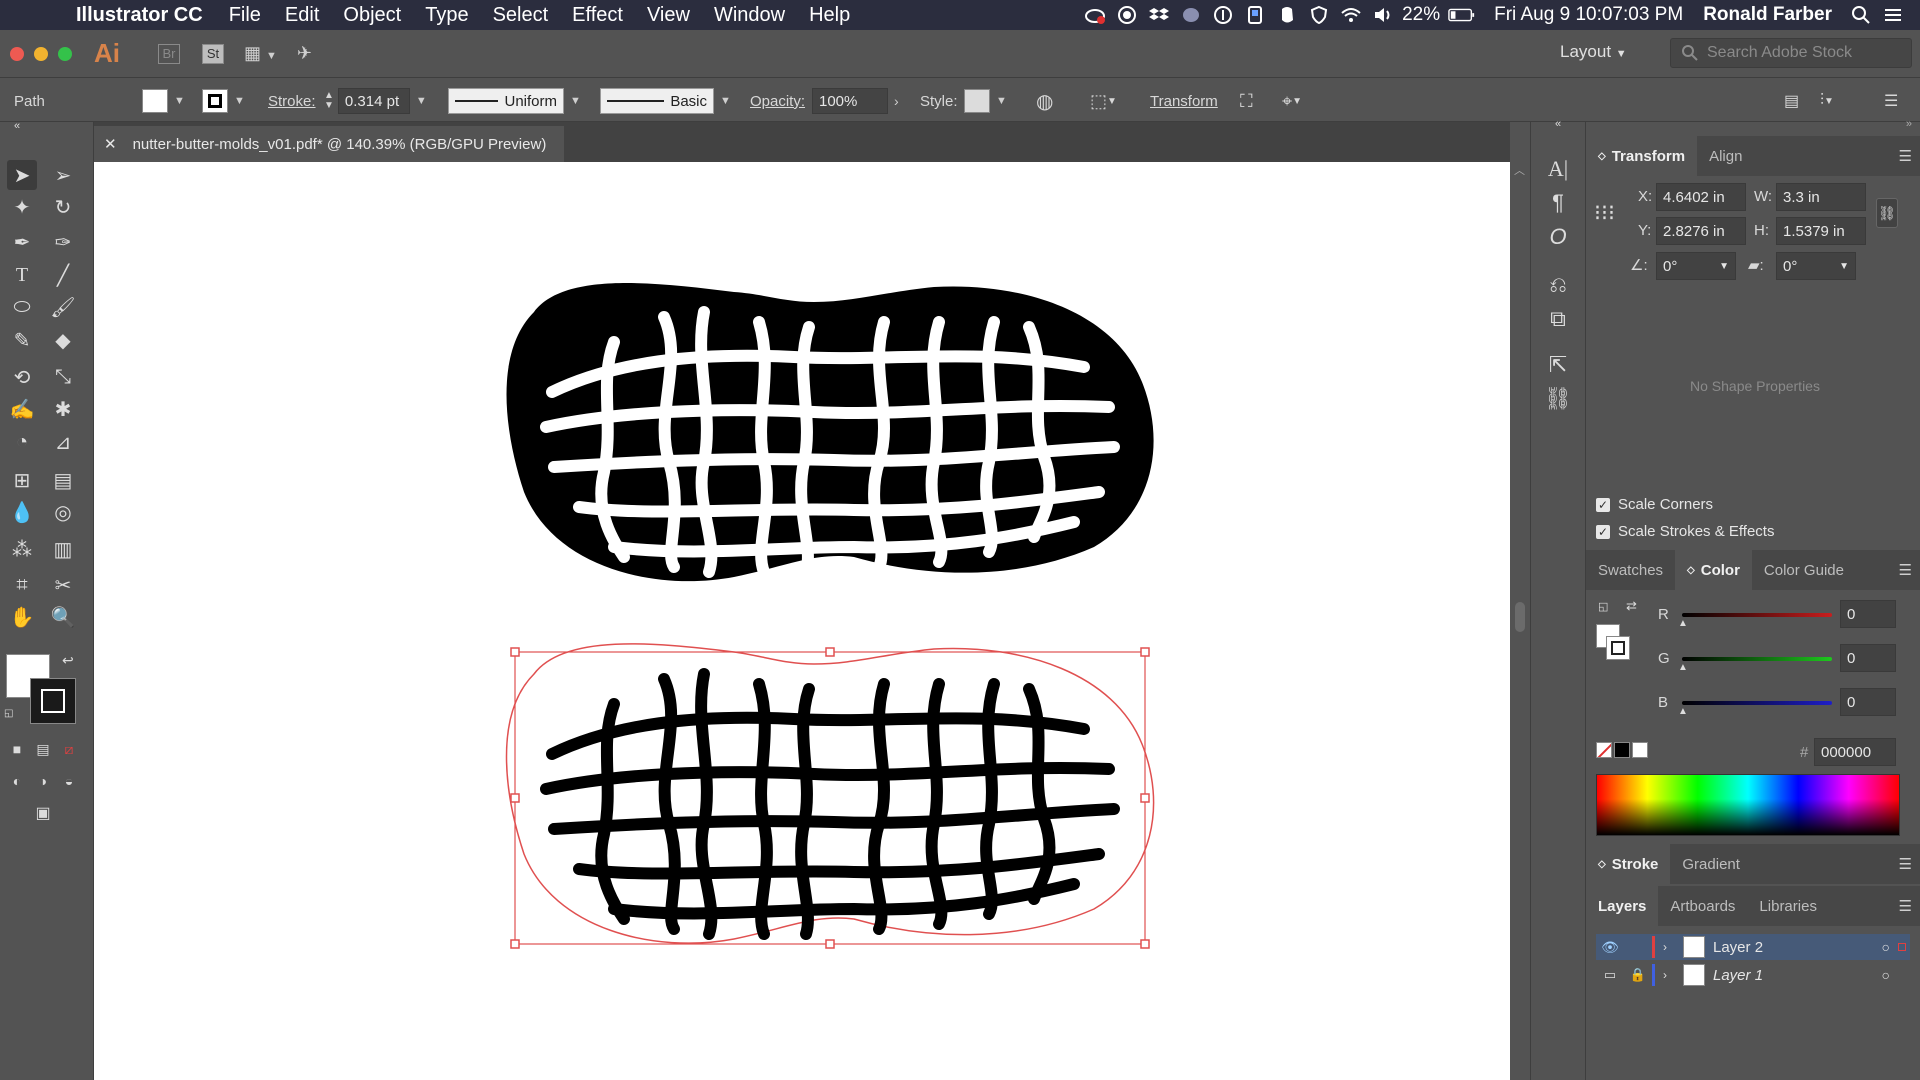 This screenshot has height=1080, width=1920. What do you see at coordinates (515, 798) in the screenshot?
I see `handle-middle-left` at bounding box center [515, 798].